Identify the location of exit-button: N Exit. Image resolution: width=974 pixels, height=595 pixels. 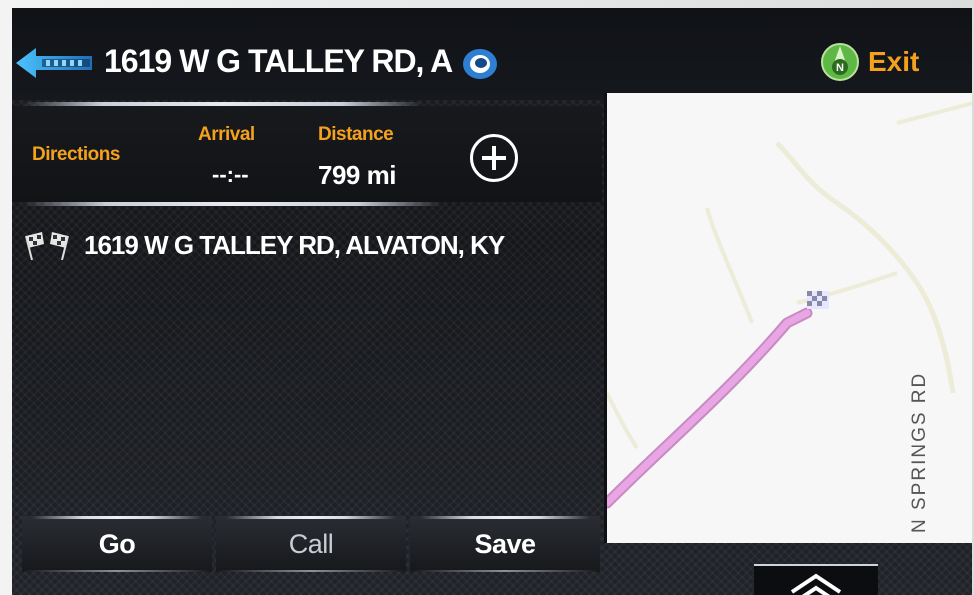
(875, 62).